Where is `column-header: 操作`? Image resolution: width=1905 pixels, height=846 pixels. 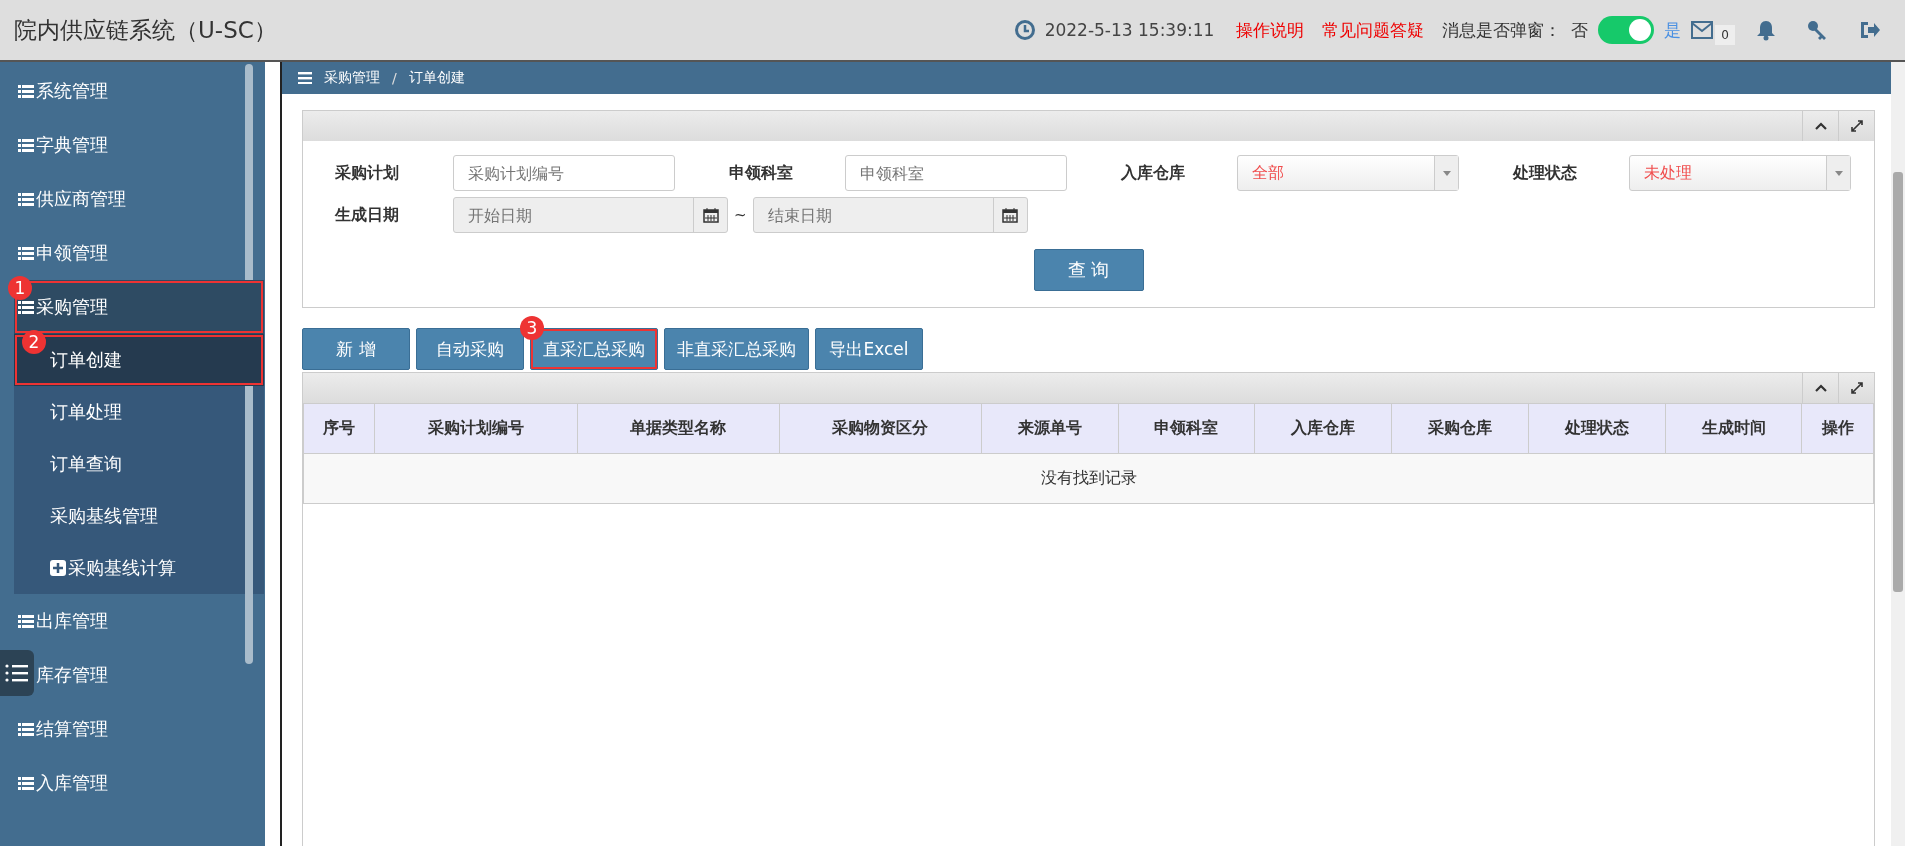
column-header: 操作 is located at coordinates (1837, 428).